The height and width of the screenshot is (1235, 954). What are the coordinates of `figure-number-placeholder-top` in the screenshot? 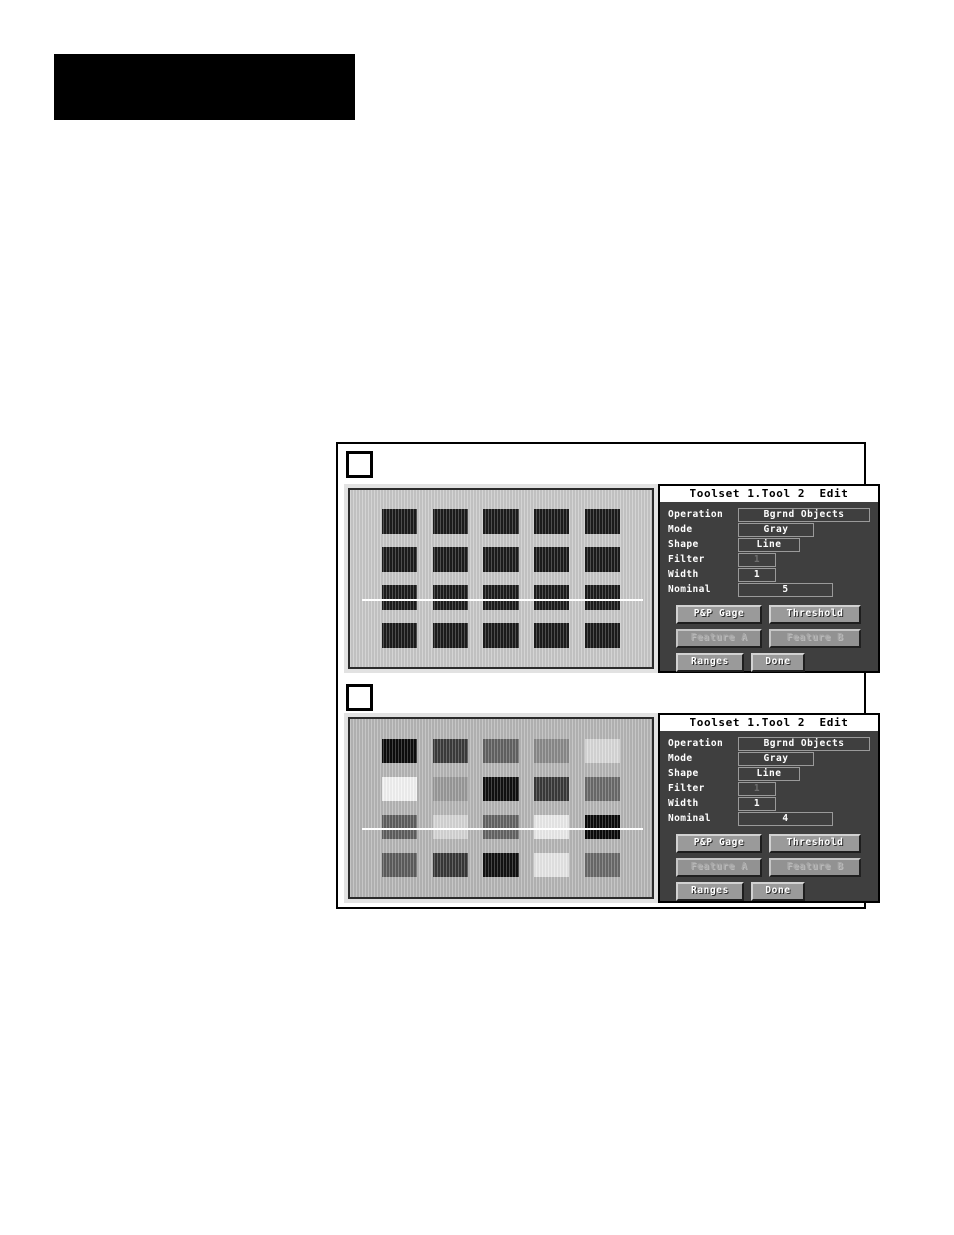 It's located at (359, 464).